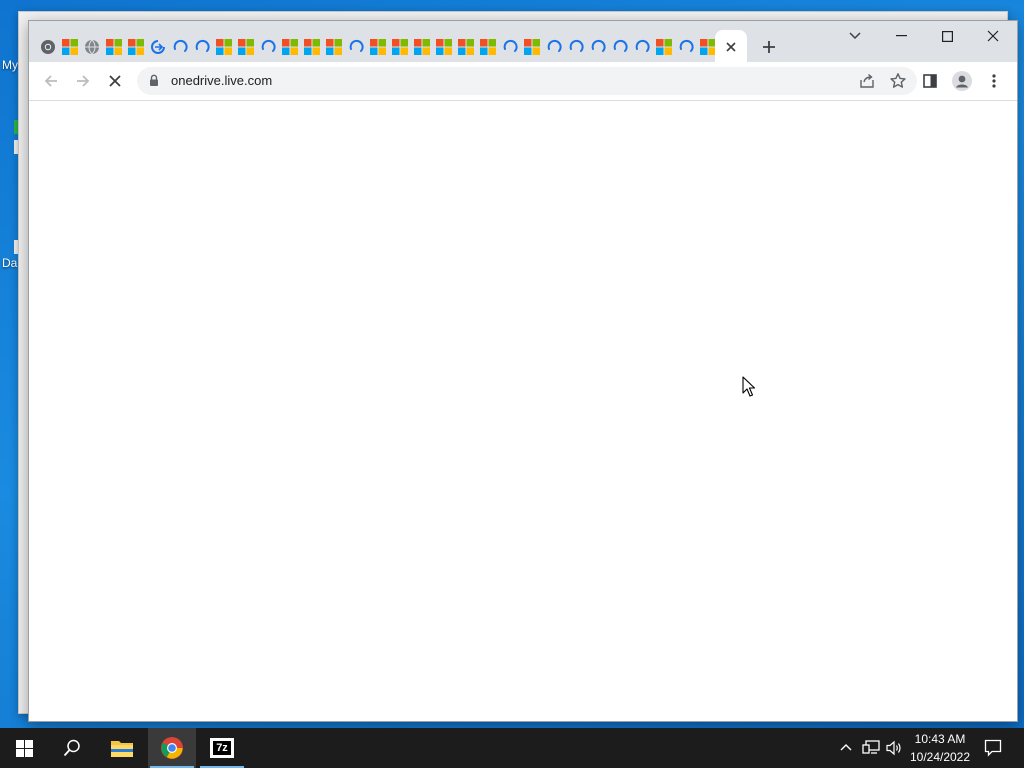 Image resolution: width=1024 pixels, height=768 pixels. Describe the element at coordinates (512, 748) in the screenshot. I see `taskbar: 7z 10:43 AM 10/24/2022` at that location.